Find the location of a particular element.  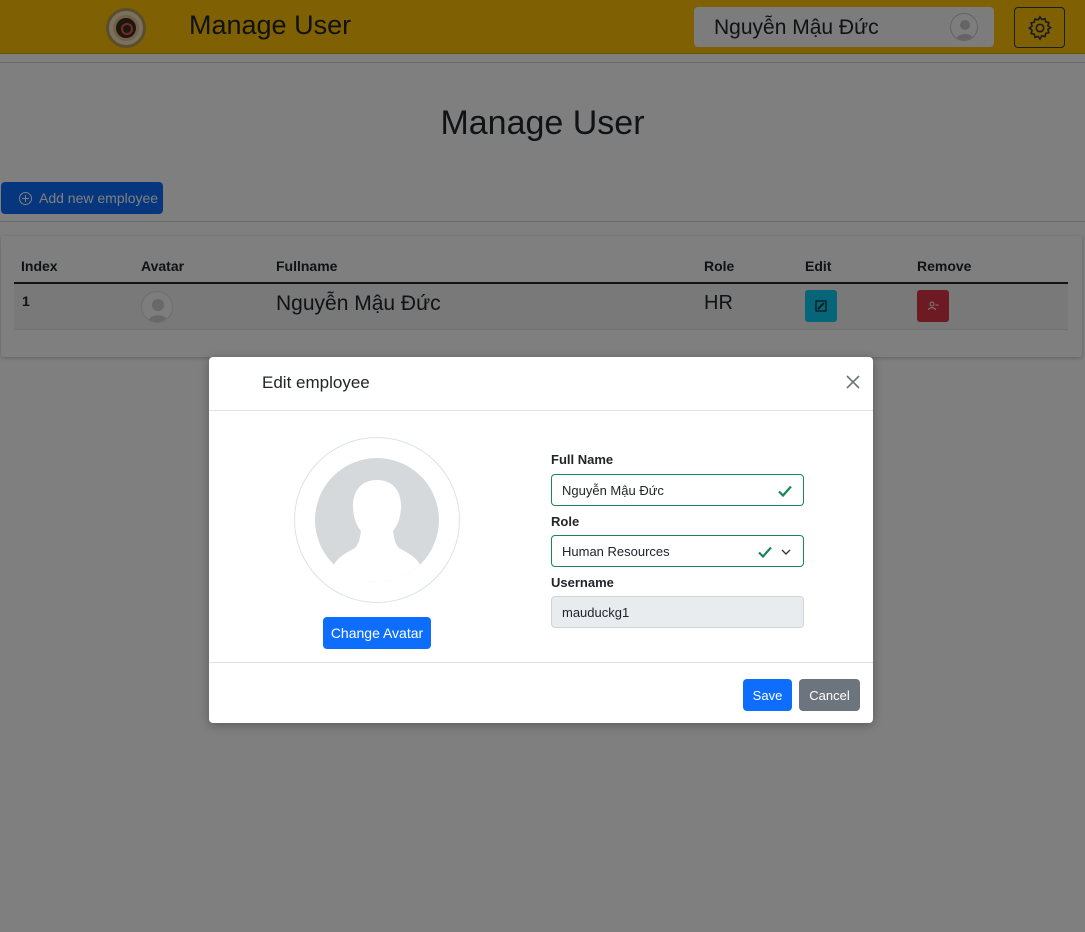

chevron-down-icon is located at coordinates (786, 552).